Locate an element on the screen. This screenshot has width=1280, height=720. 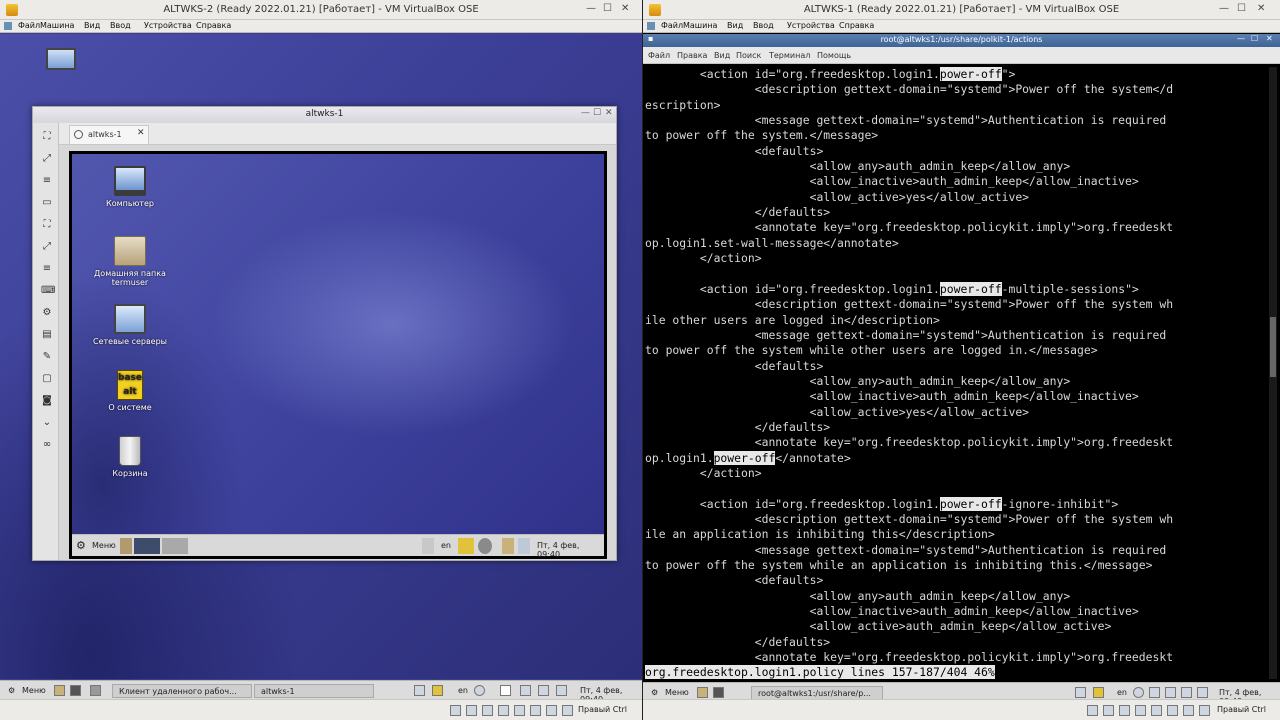
menu-icon: ⚙ is located at coordinates (81, 545).